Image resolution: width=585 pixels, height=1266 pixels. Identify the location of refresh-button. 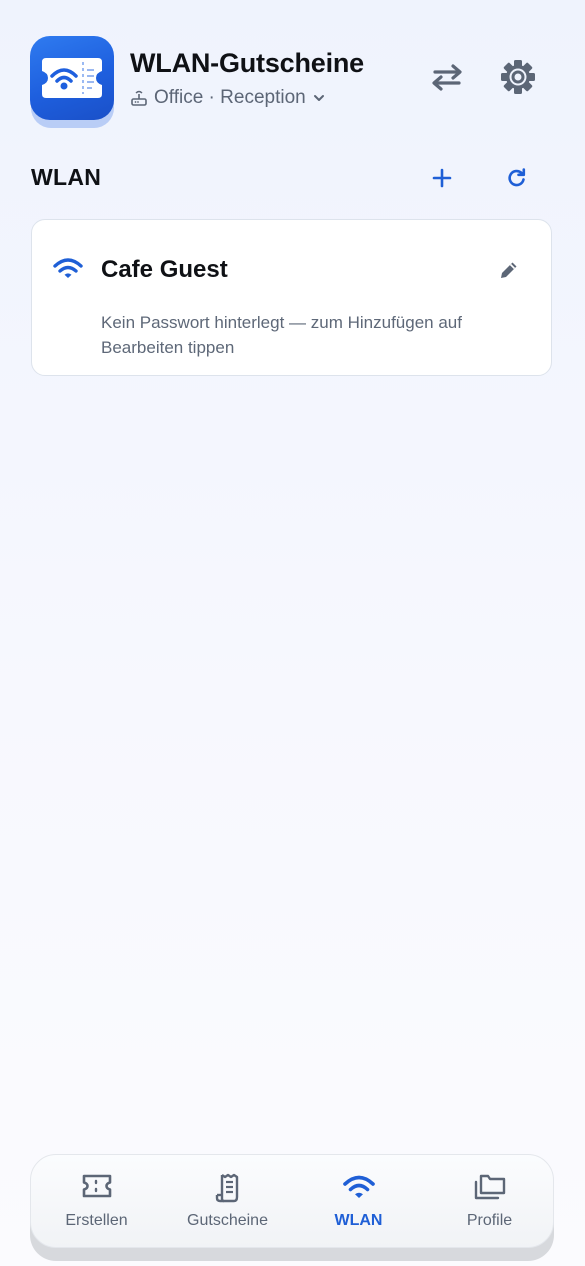
(517, 178).